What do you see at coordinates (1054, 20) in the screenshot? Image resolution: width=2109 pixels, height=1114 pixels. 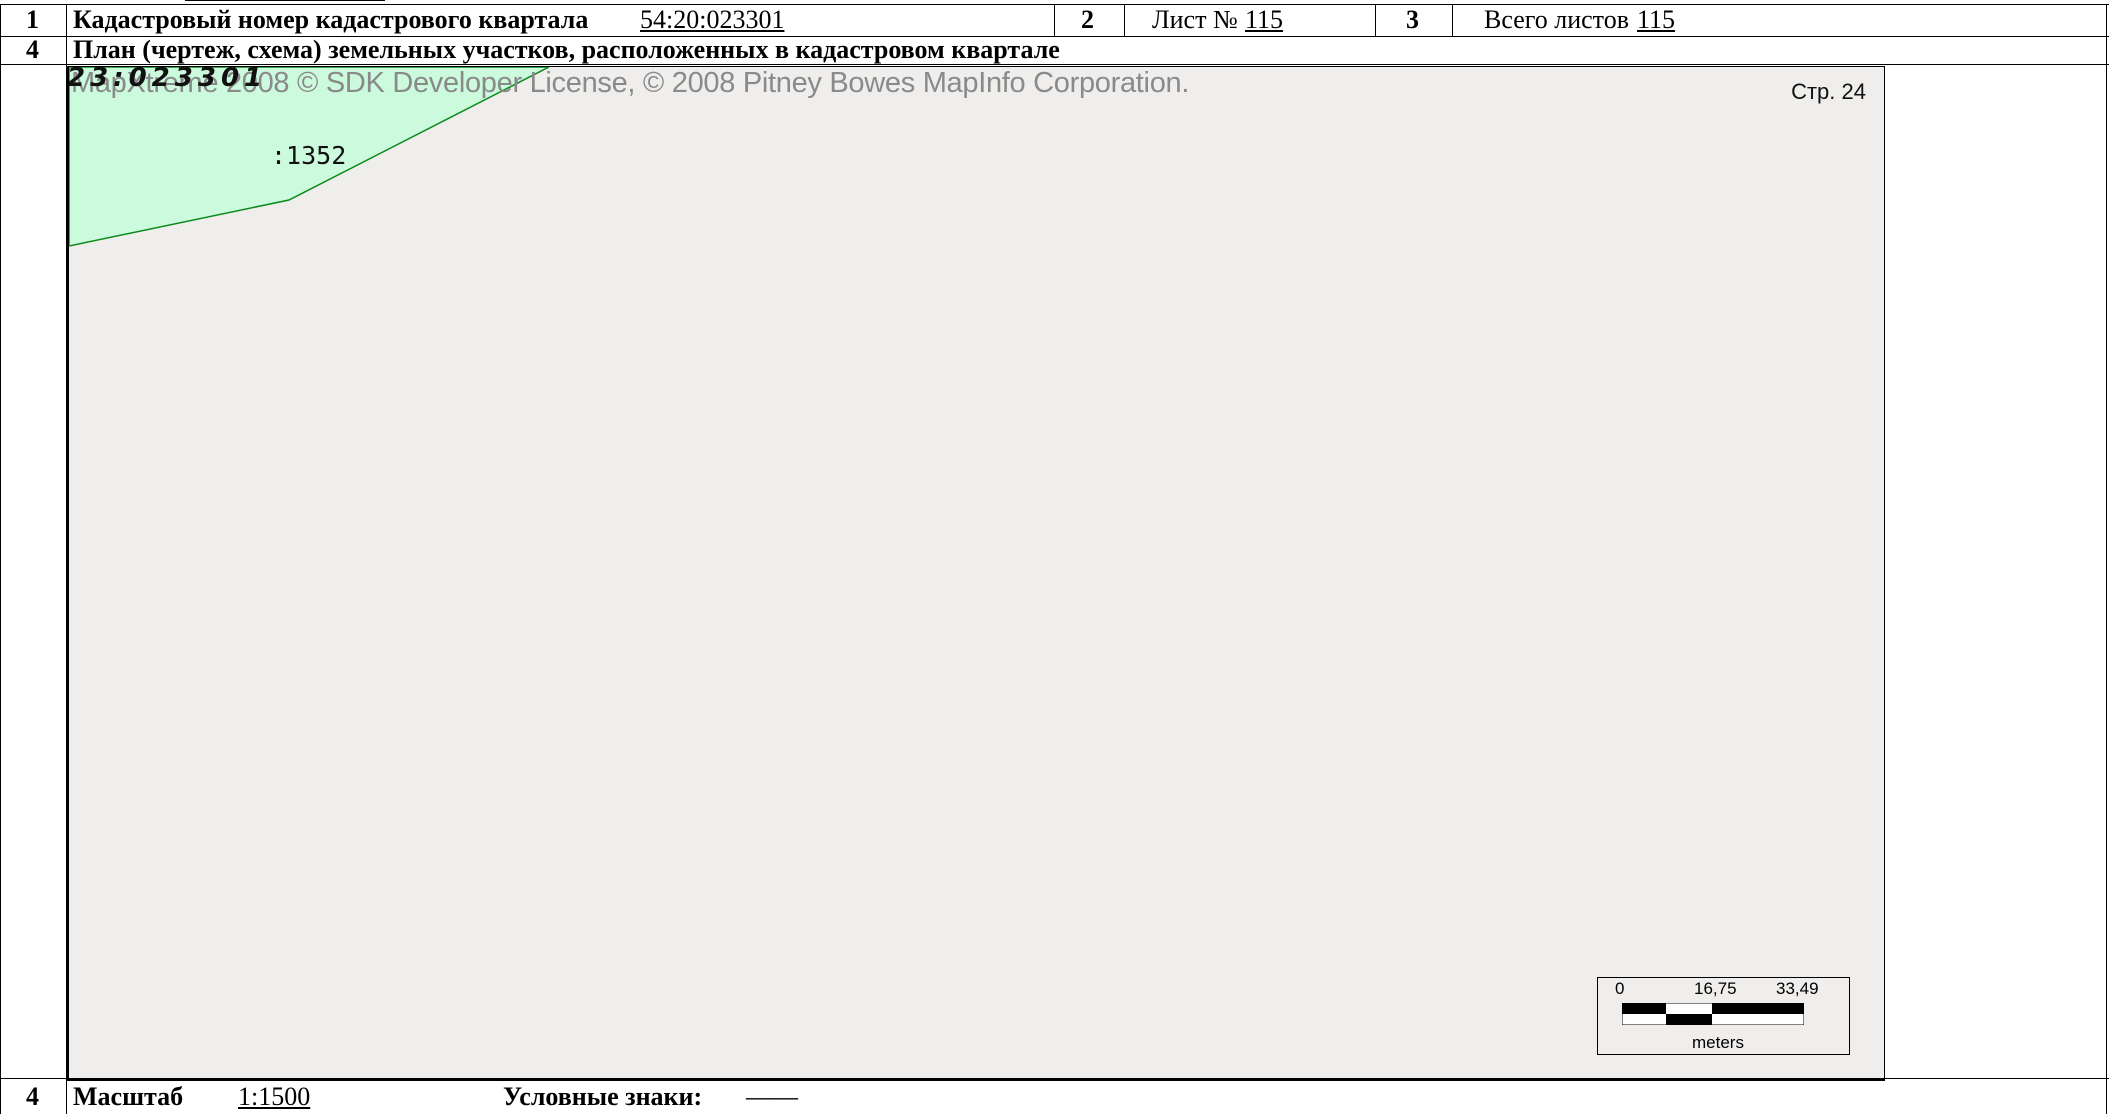 I see `header-divider-a` at bounding box center [1054, 20].